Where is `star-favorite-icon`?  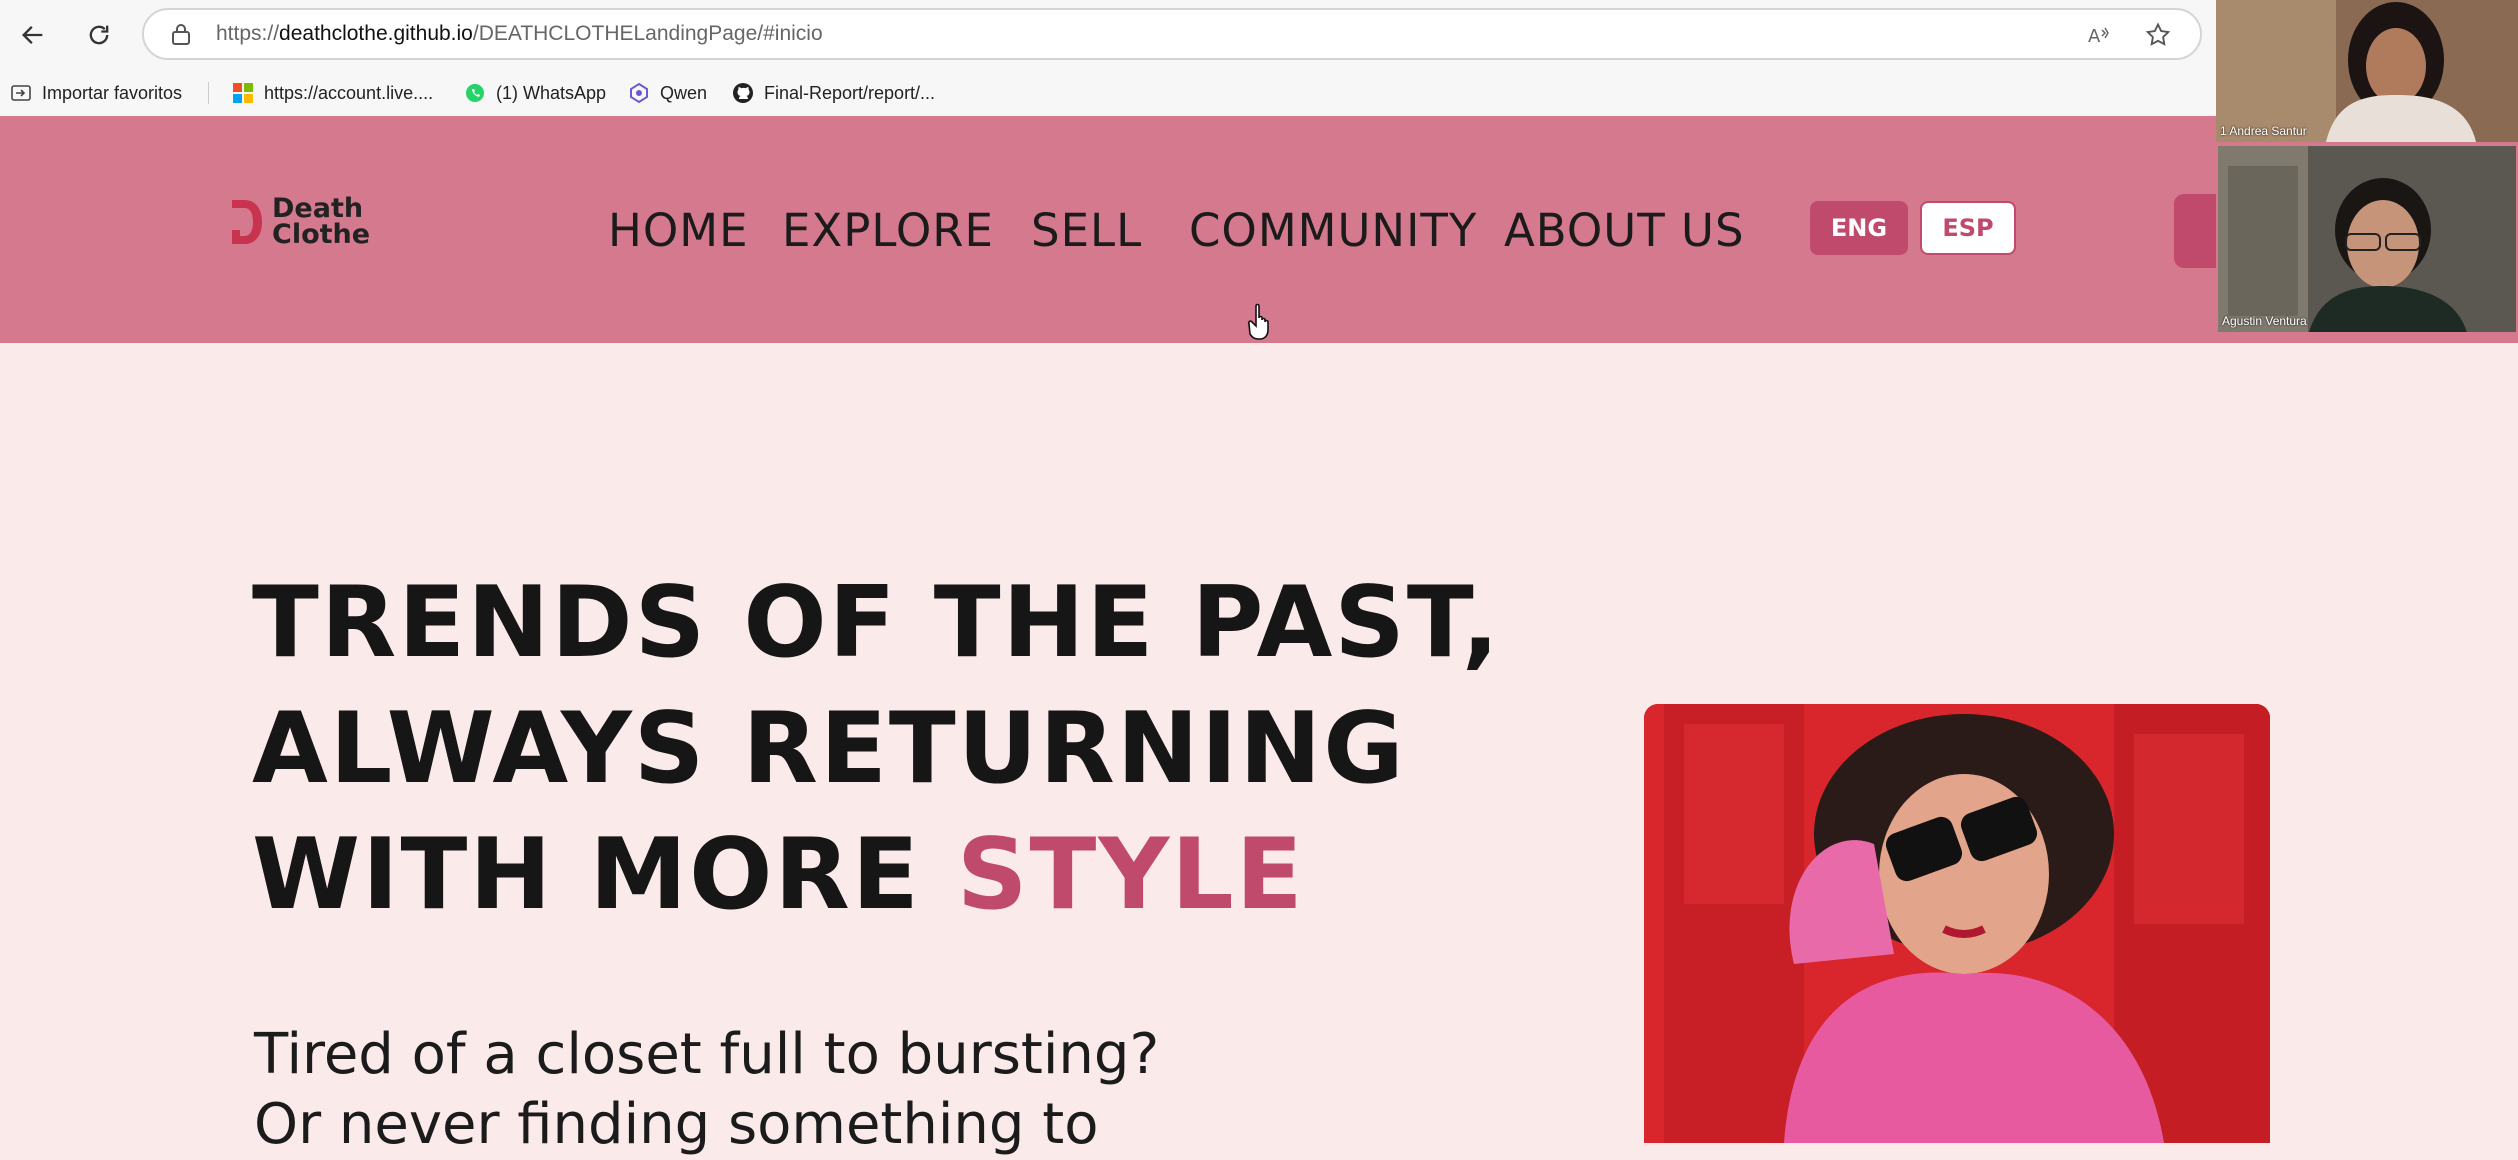 star-favorite-icon is located at coordinates (2158, 35).